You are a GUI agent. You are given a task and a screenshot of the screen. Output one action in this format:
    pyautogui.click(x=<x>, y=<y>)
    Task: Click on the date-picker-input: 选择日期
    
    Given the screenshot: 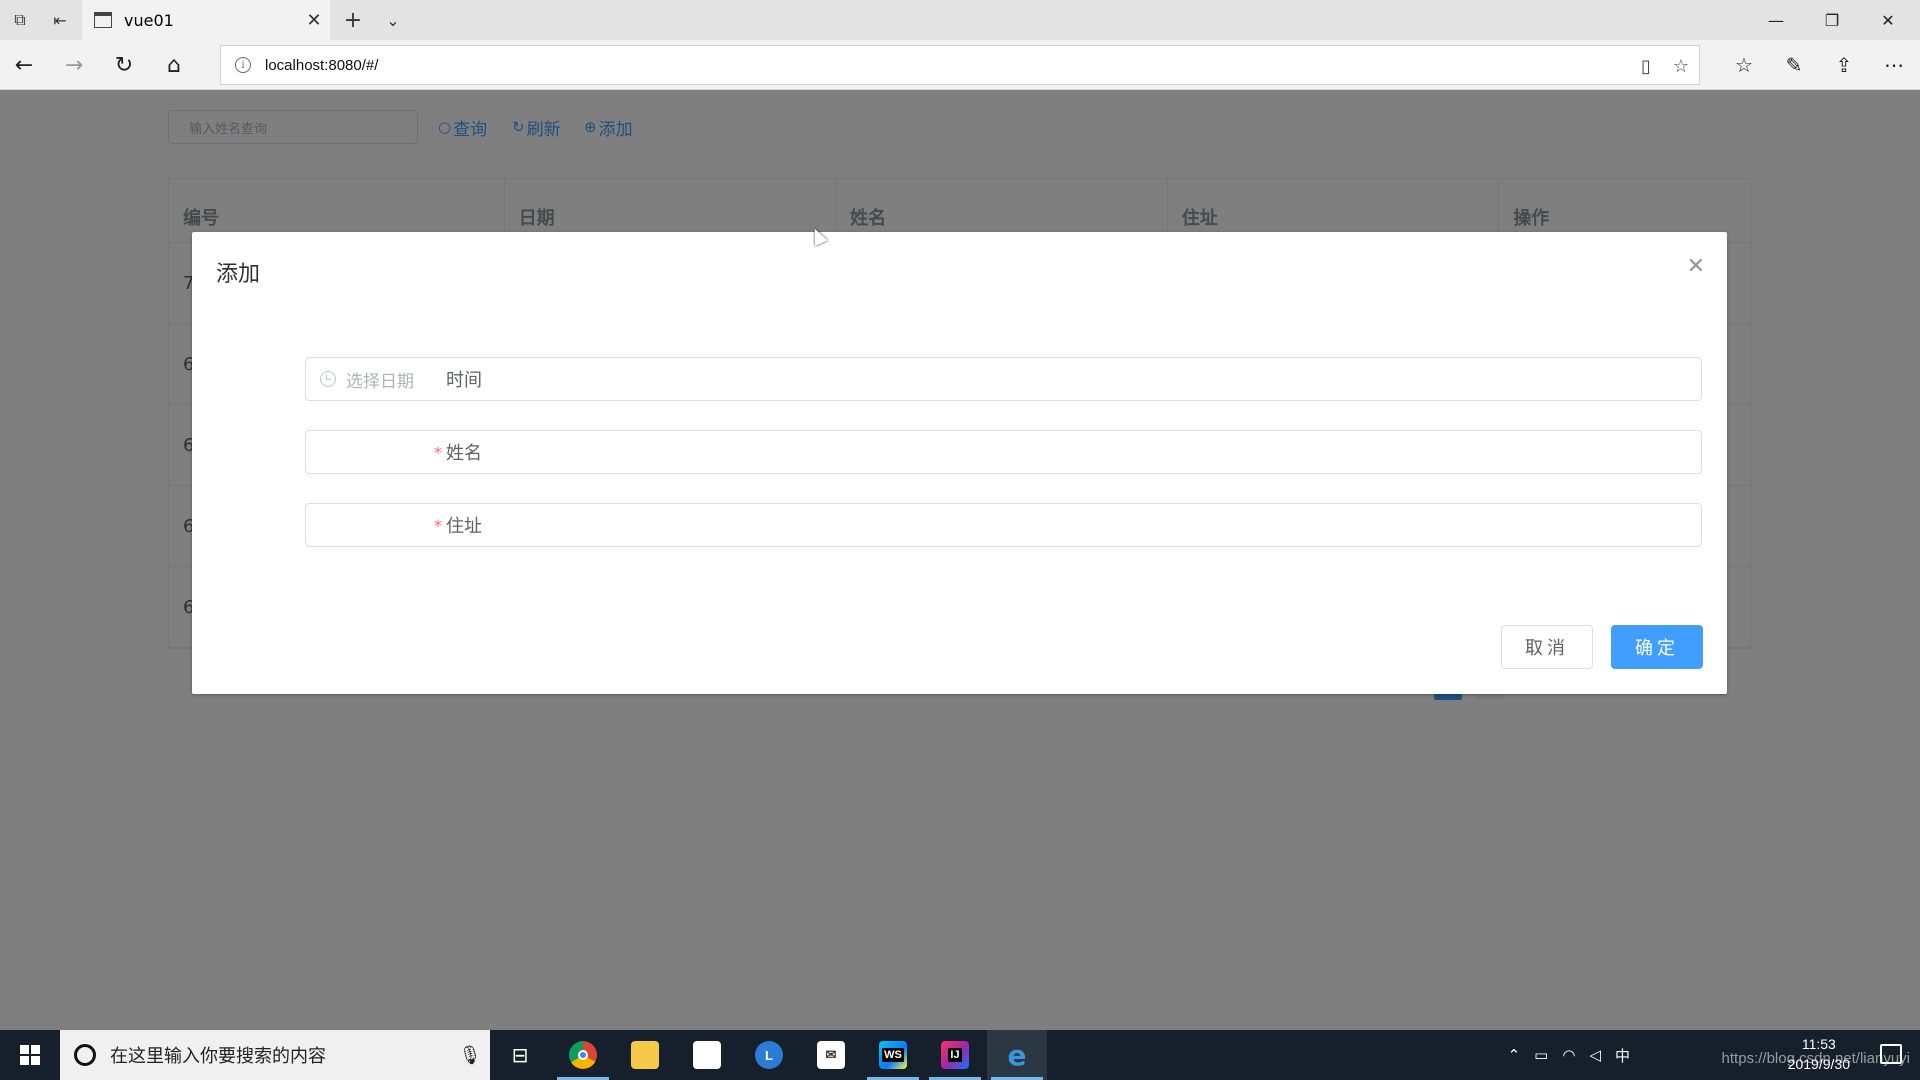 What is the action you would take?
    pyautogui.click(x=1003, y=379)
    